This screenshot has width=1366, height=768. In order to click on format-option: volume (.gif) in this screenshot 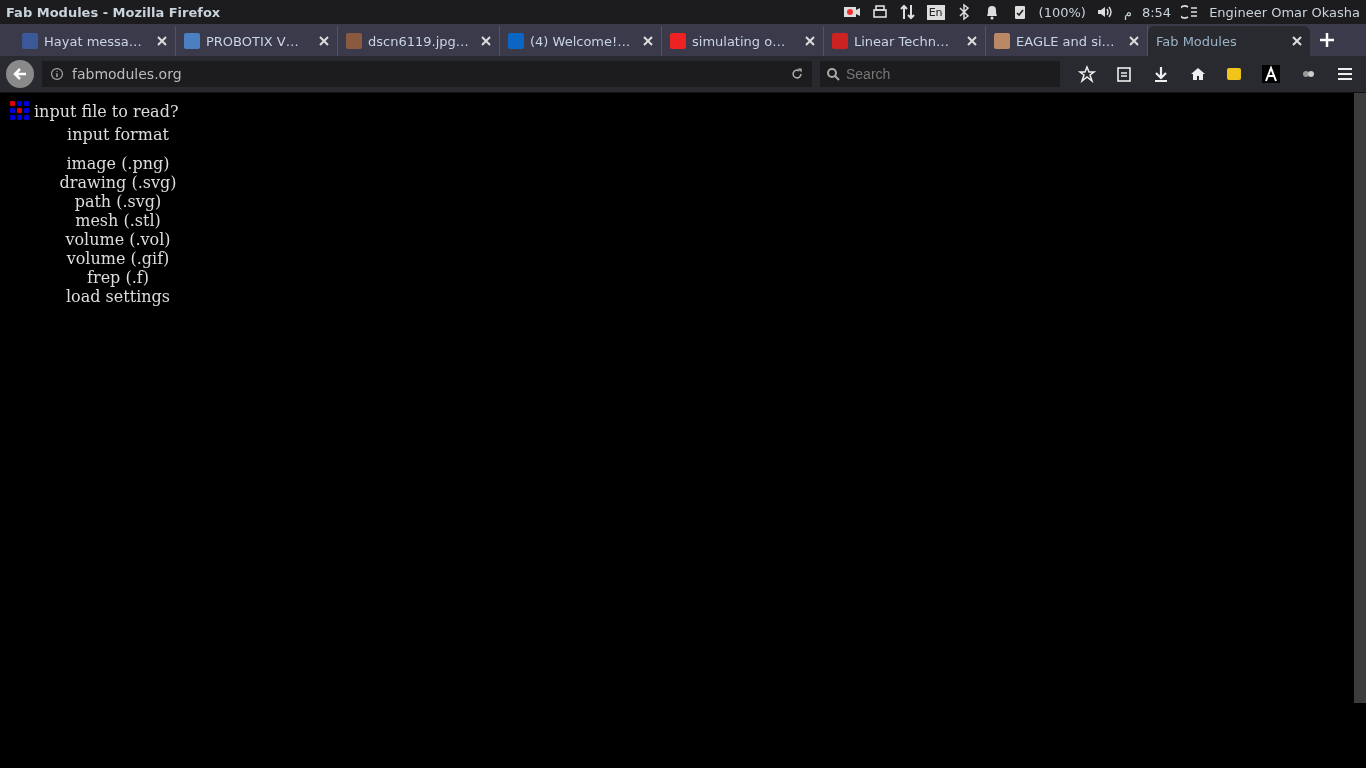, I will do `click(118, 258)`.